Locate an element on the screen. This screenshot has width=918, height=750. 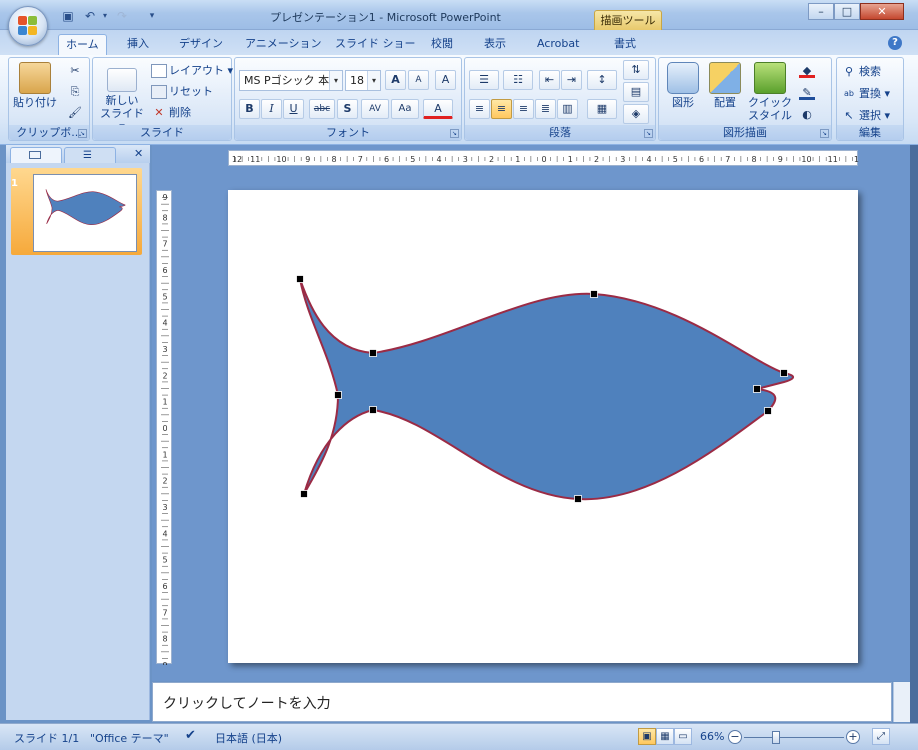
character-spacing-button: AV is located at coordinates (375, 109).